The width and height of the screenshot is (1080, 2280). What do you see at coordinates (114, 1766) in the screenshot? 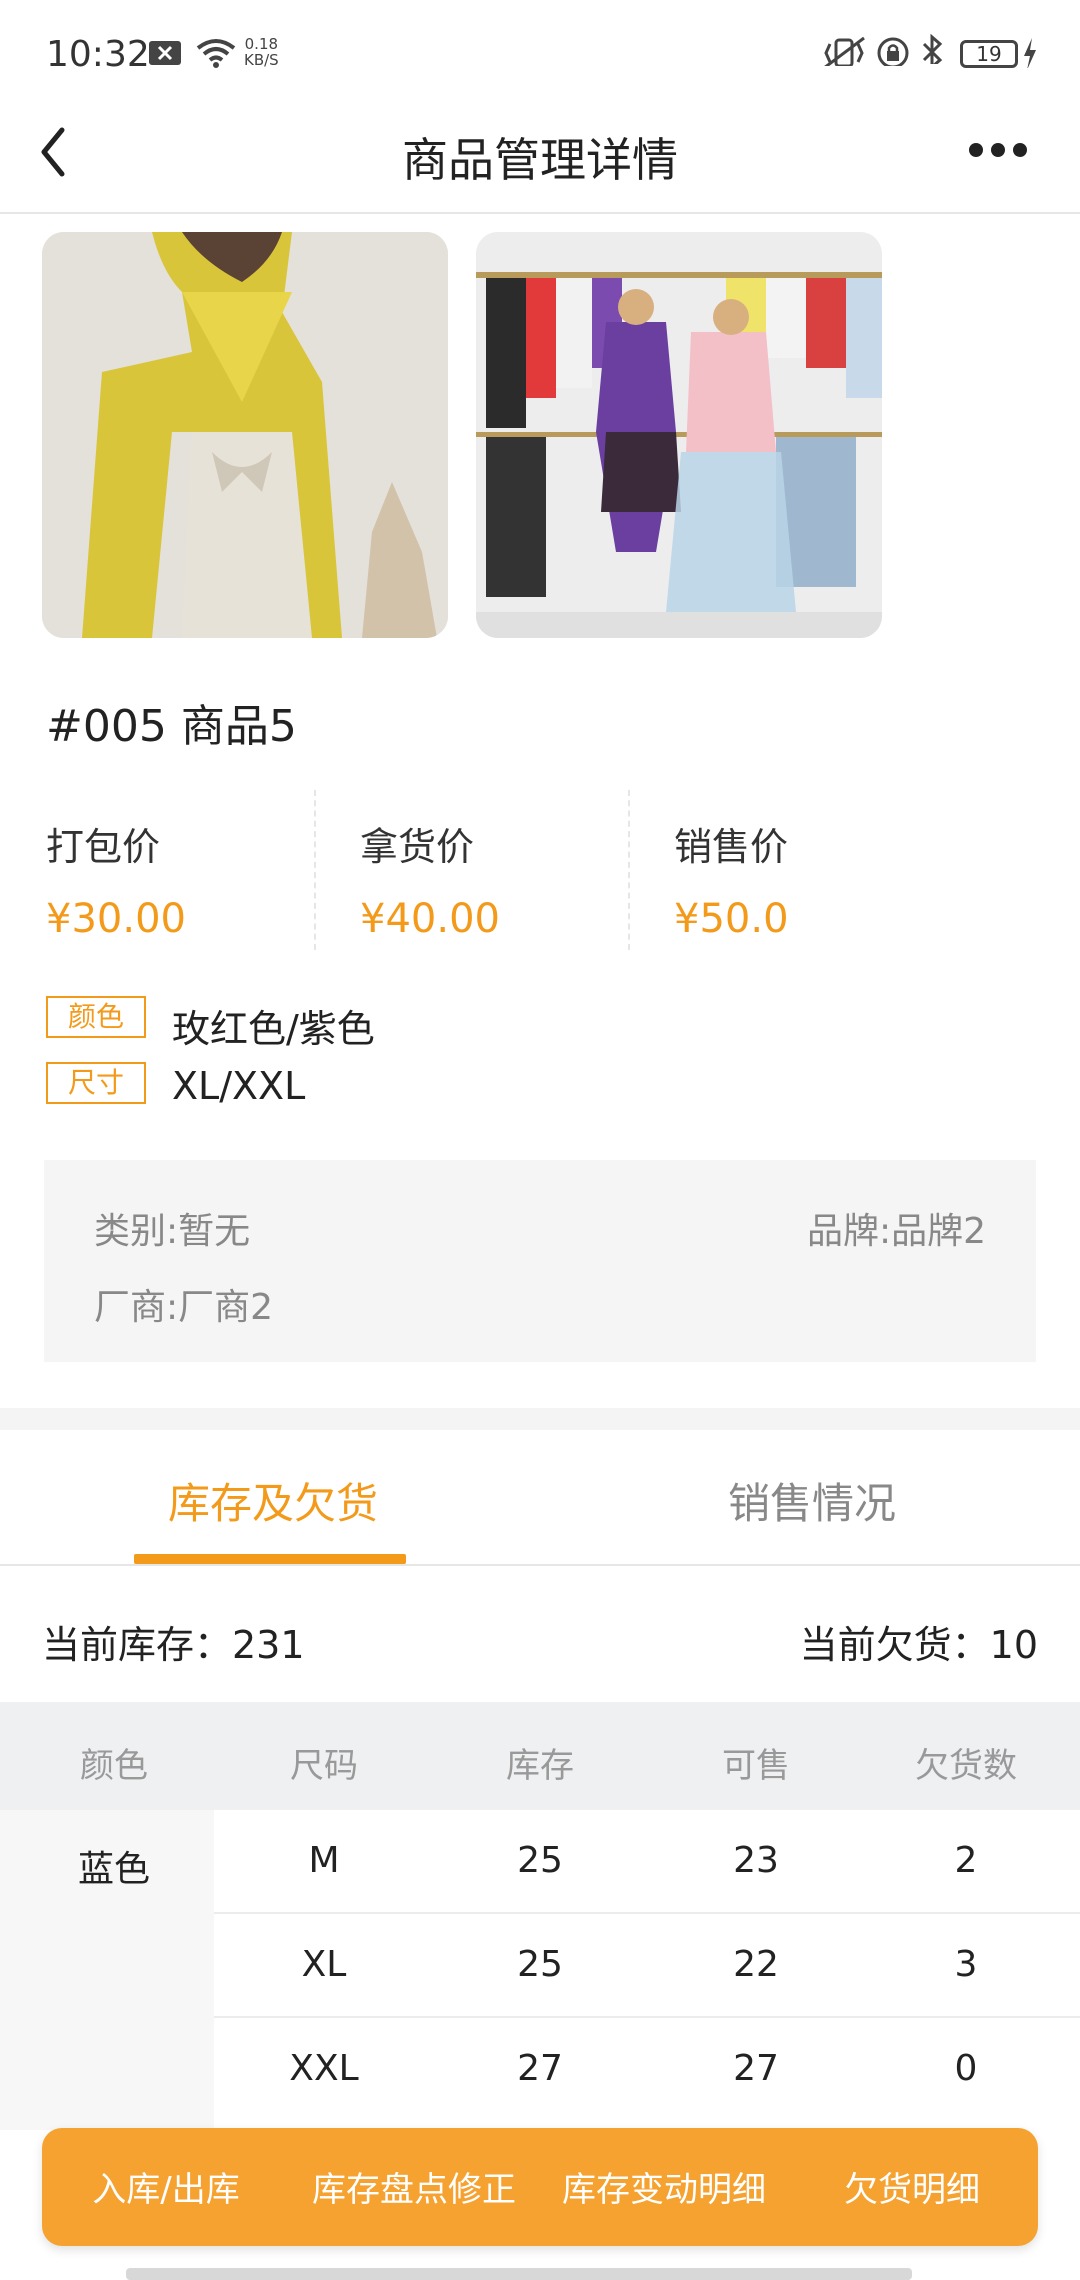
I see `header-color: 颜色` at bounding box center [114, 1766].